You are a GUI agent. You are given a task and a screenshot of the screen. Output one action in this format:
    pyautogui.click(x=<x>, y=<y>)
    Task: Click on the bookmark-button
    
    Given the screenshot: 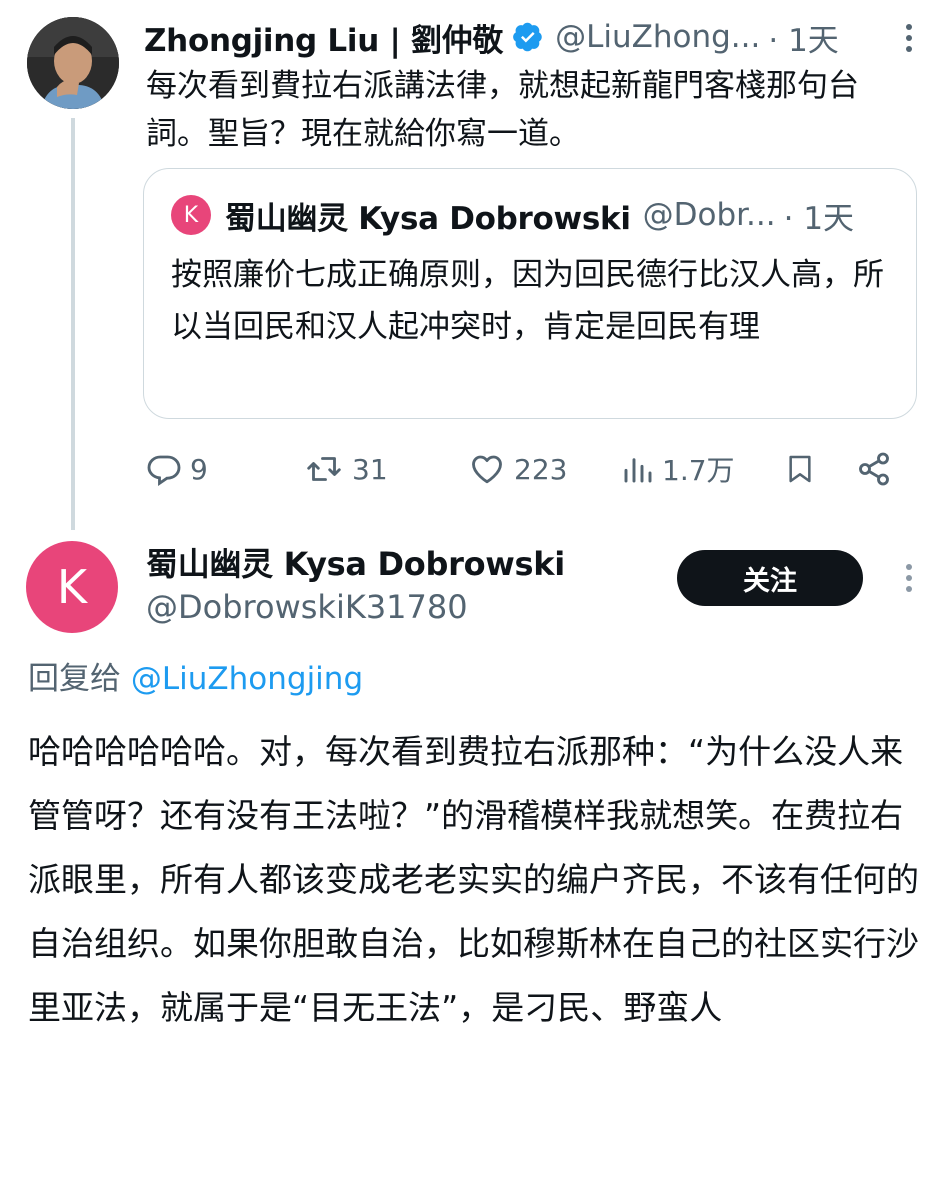 What is the action you would take?
    pyautogui.click(x=800, y=469)
    